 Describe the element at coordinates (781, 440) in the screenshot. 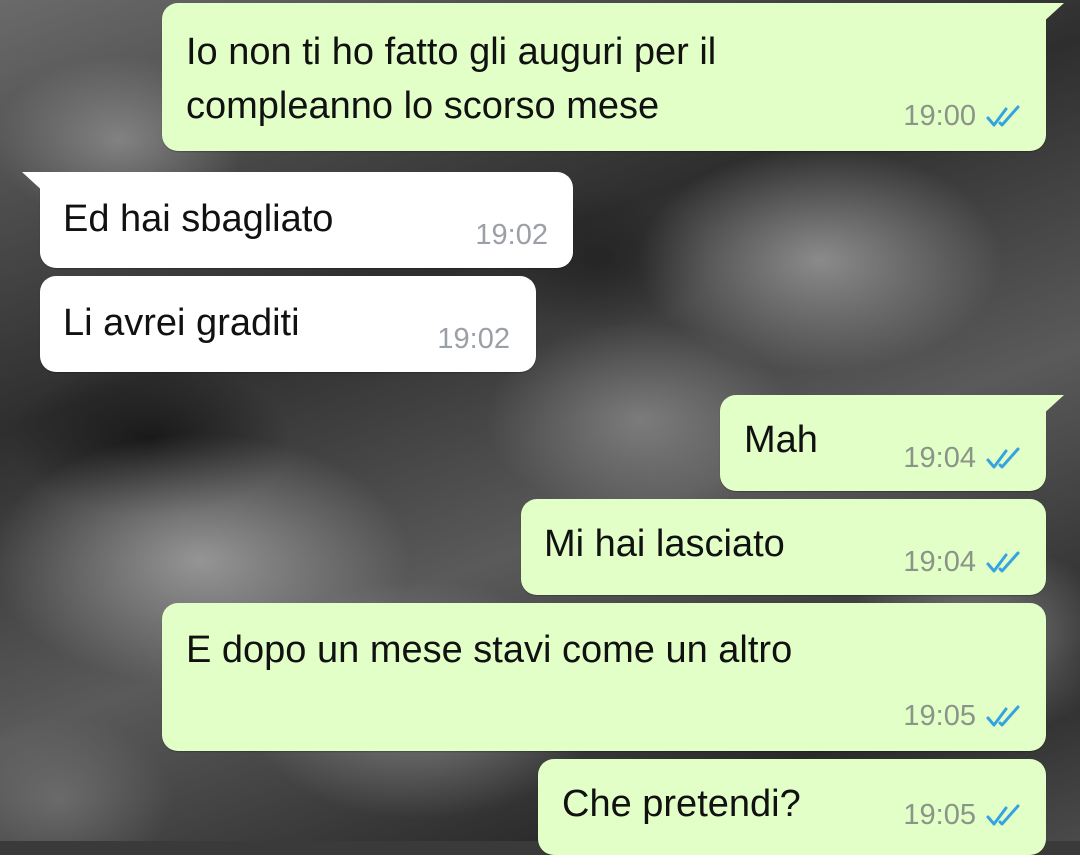

I see `message-text: Mah` at that location.